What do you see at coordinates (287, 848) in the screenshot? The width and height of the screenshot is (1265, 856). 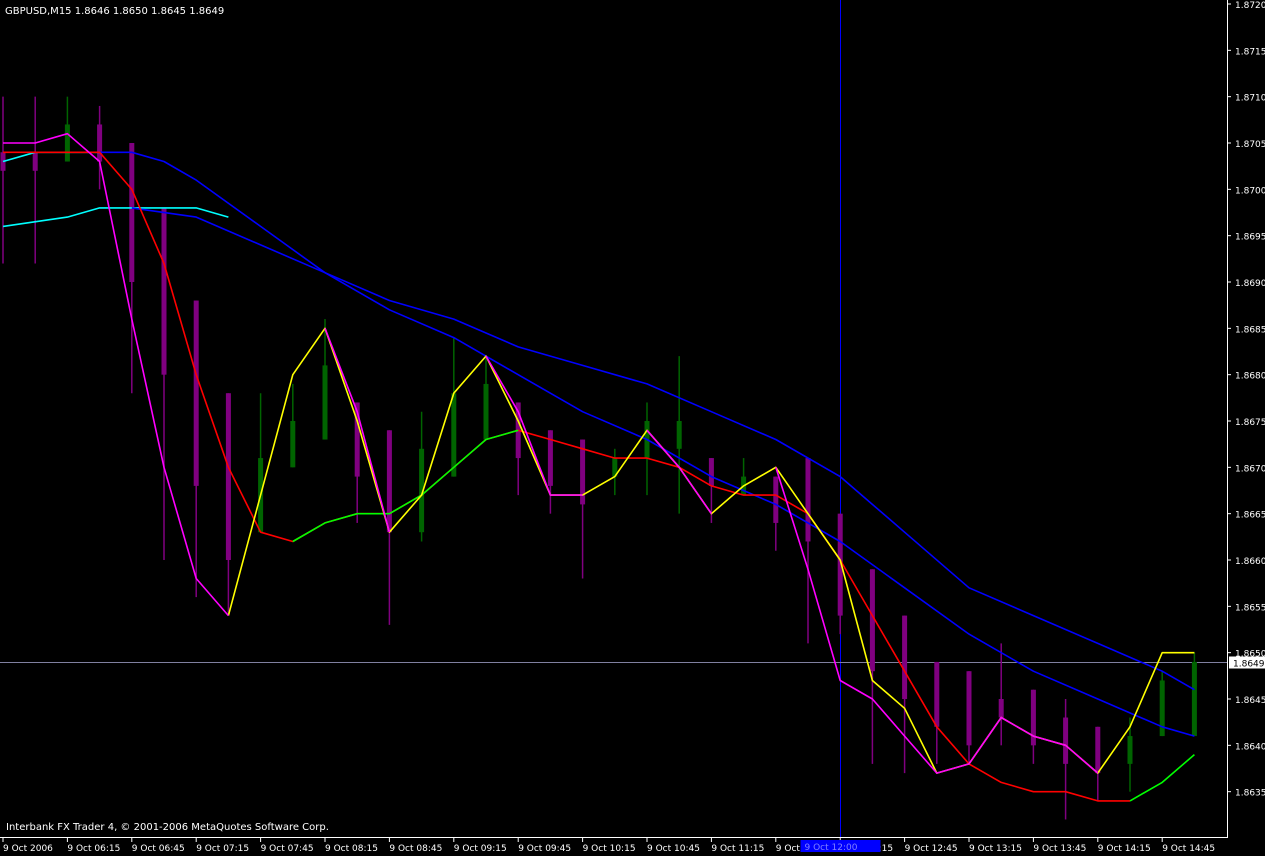 I see `x-tick-label: 9 Oct 07:45` at bounding box center [287, 848].